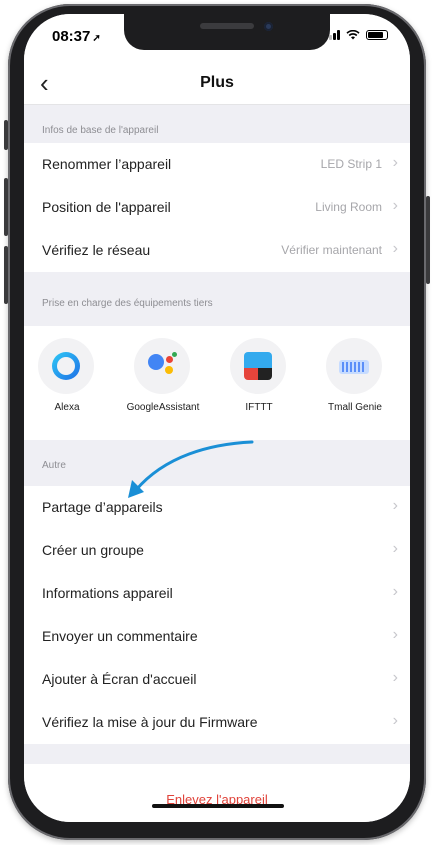  I want to click on volume-up-button, so click(6, 207).